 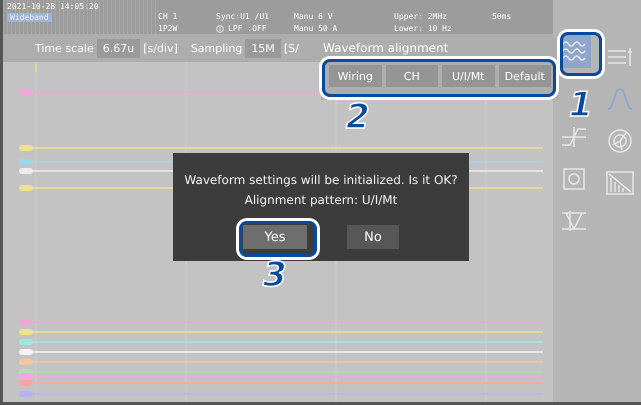 I want to click on unit-label: [S/, so click(x=291, y=48).